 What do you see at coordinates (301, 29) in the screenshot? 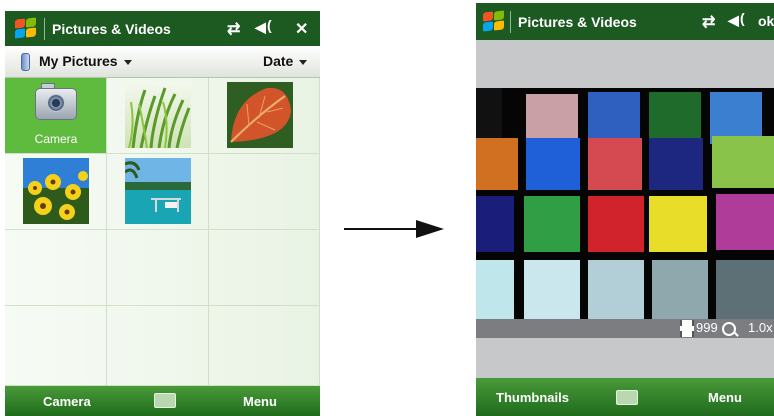
I see `close-icon: ✕` at bounding box center [301, 29].